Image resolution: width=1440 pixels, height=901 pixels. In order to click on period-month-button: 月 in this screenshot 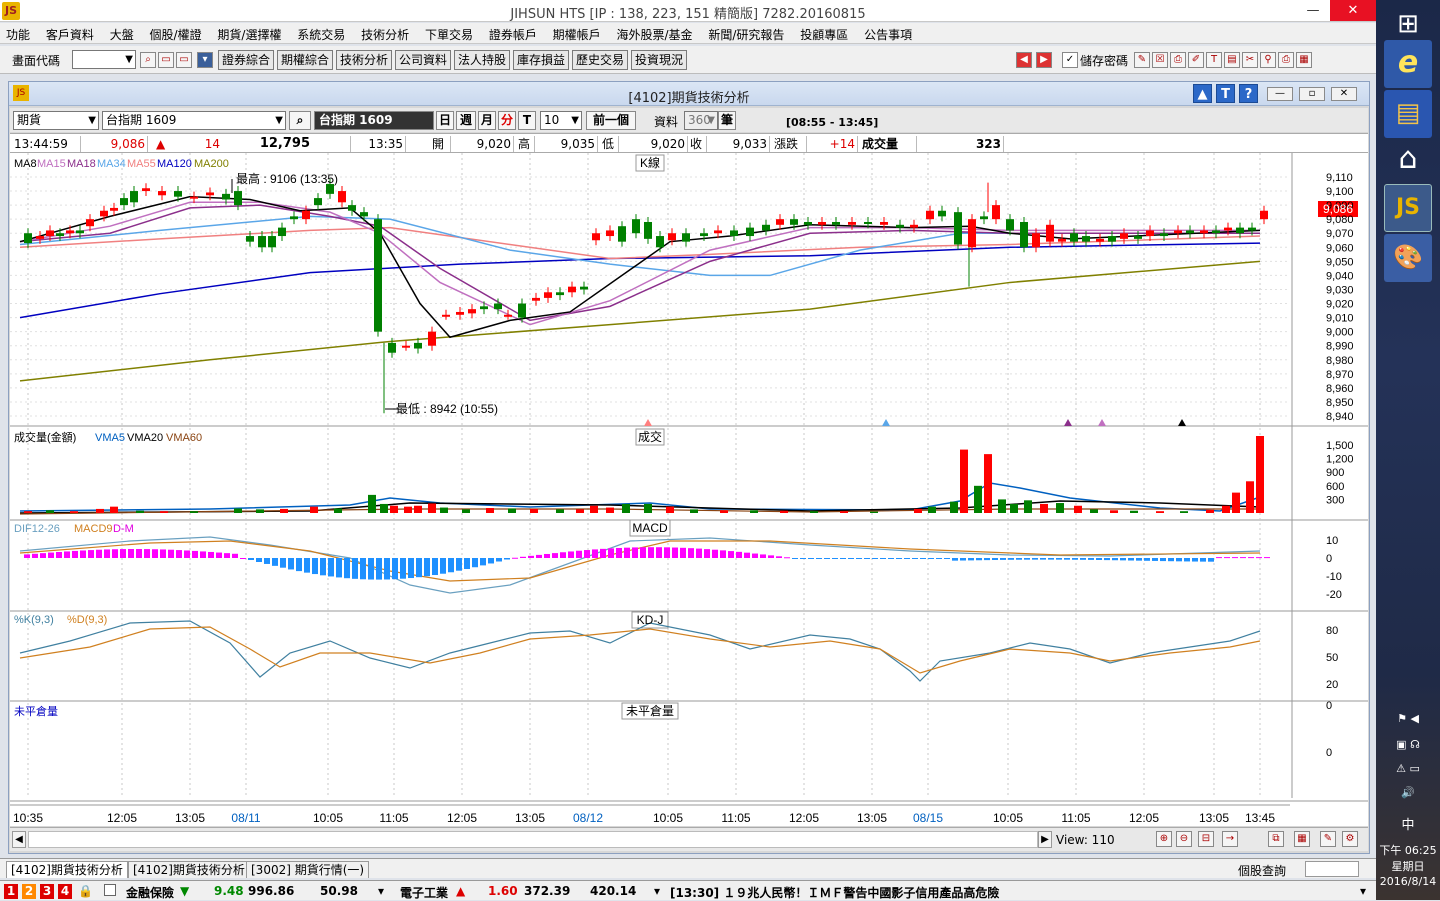, I will do `click(487, 120)`.